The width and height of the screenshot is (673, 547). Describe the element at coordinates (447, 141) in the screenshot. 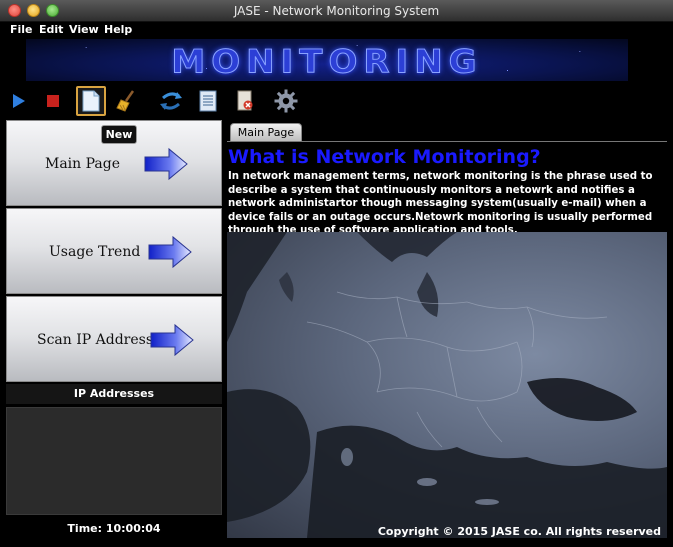

I see `tab-divider` at that location.